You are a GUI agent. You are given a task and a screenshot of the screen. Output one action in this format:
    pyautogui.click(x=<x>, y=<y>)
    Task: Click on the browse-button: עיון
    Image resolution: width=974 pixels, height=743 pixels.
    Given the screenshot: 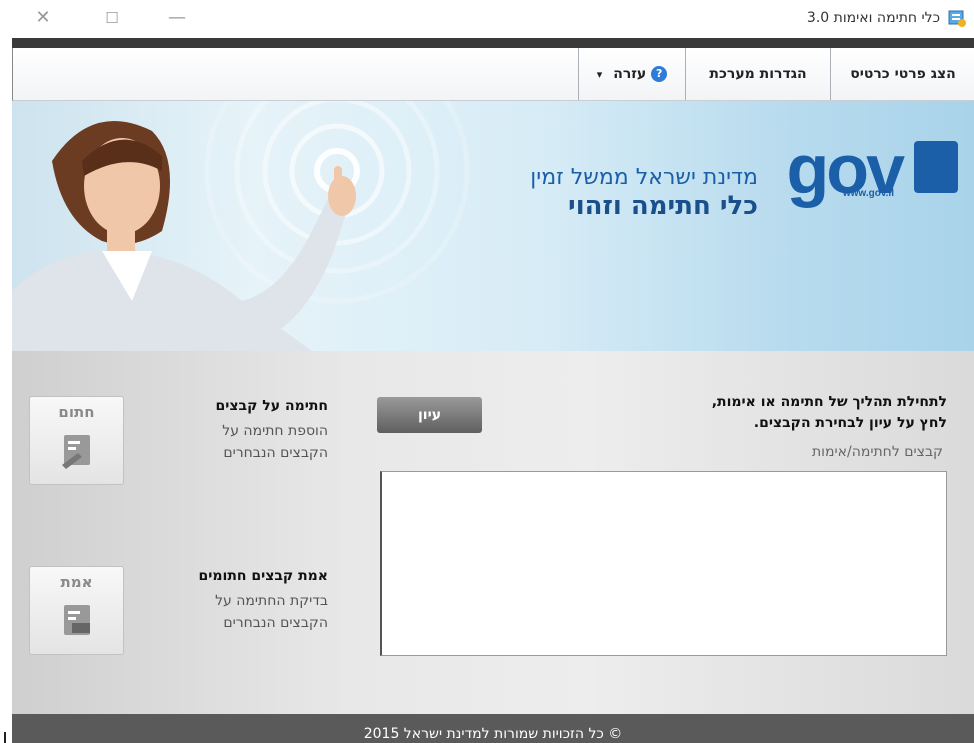 What is the action you would take?
    pyautogui.click(x=429, y=415)
    